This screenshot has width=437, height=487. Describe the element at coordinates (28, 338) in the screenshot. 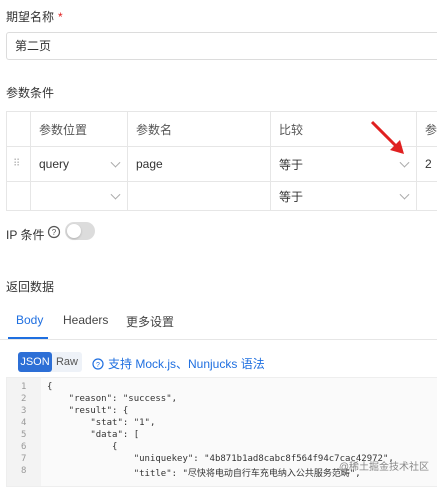

I see `active-tab-indicator` at that location.